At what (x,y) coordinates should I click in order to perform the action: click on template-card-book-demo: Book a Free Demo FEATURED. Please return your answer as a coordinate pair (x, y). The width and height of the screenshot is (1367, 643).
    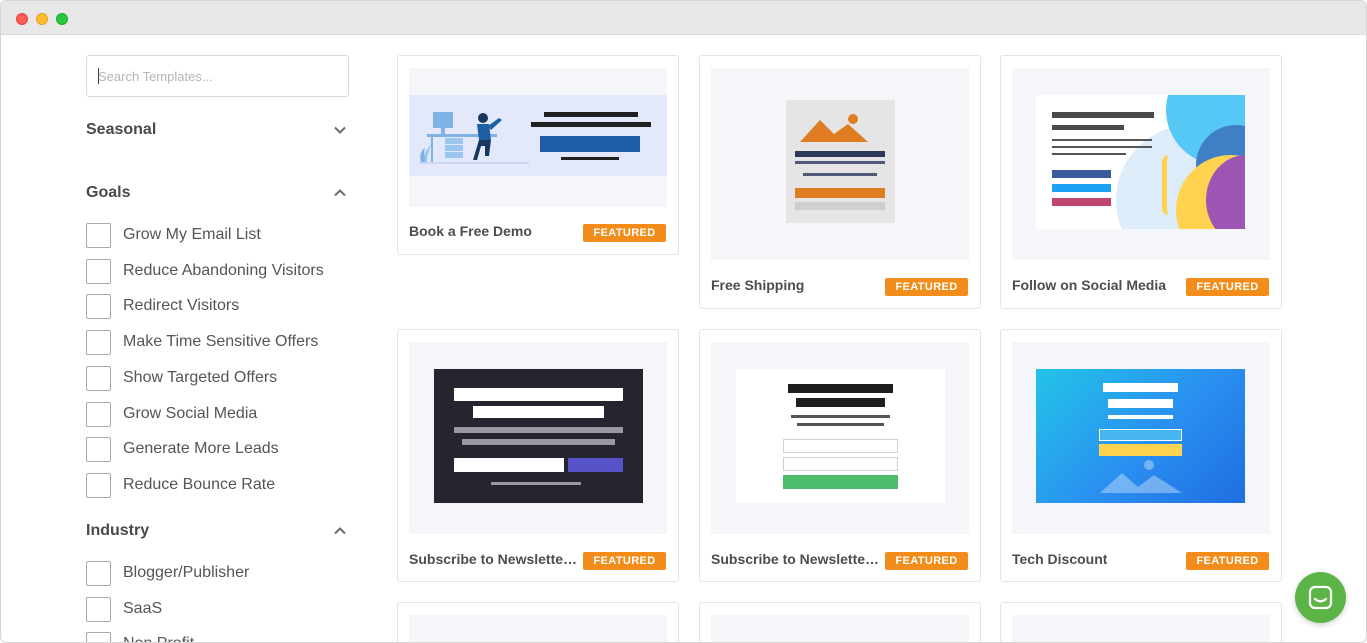
    Looking at the image, I should click on (538, 155).